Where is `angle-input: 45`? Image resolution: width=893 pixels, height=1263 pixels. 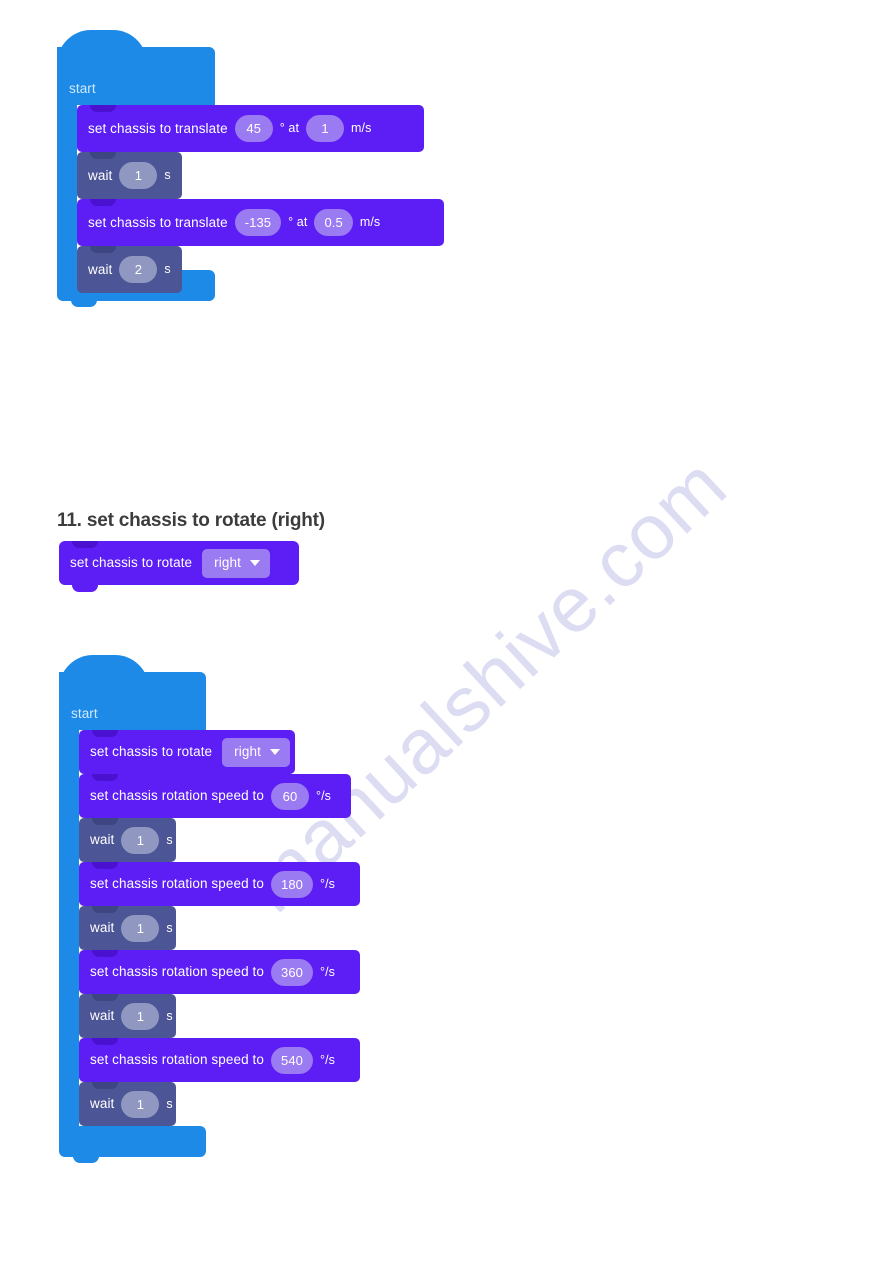
angle-input: 45 is located at coordinates (253, 128).